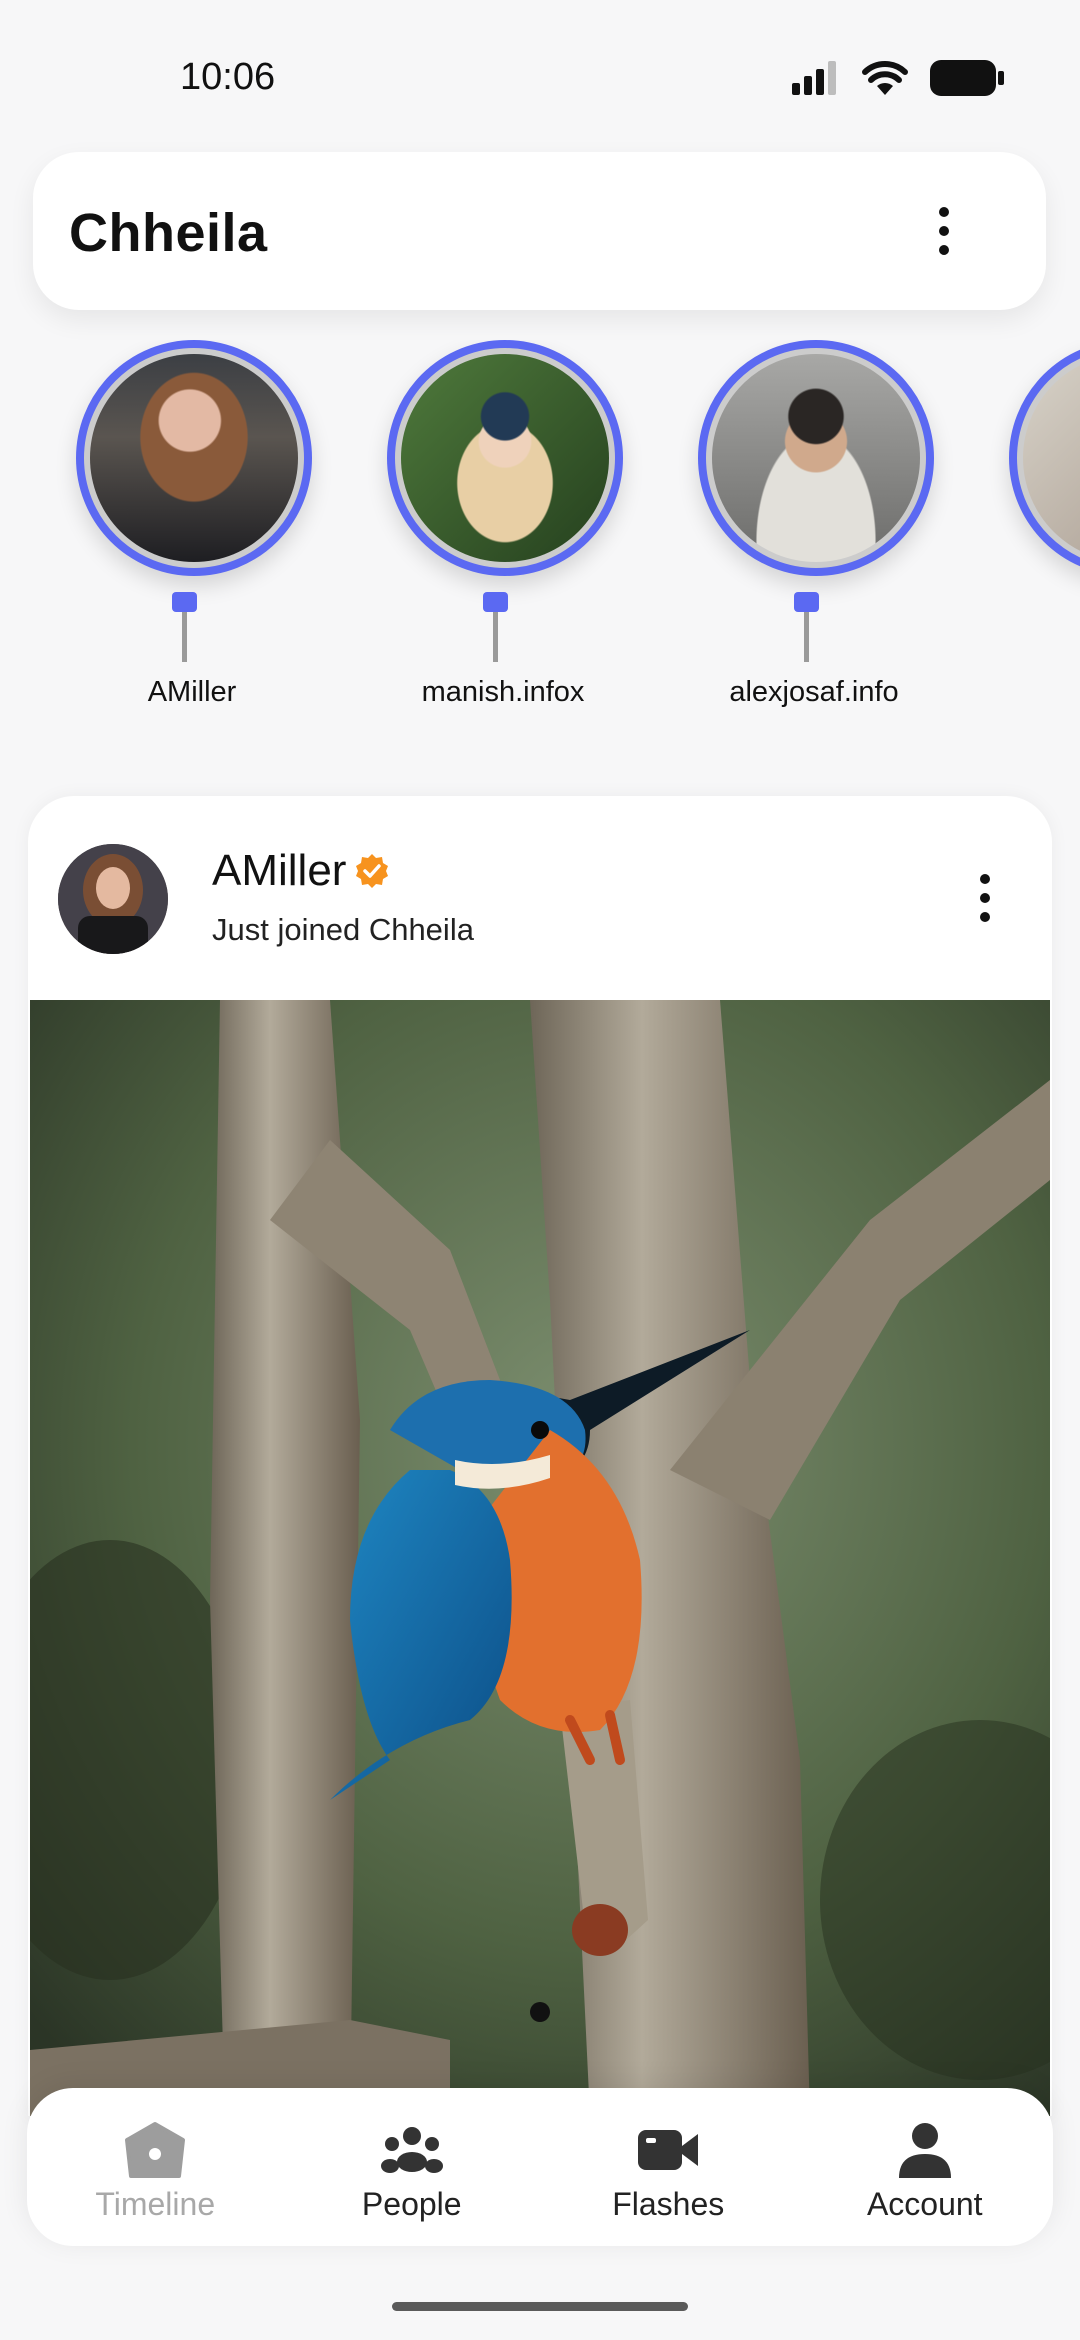  What do you see at coordinates (967, 78) in the screenshot?
I see `battery-icon` at bounding box center [967, 78].